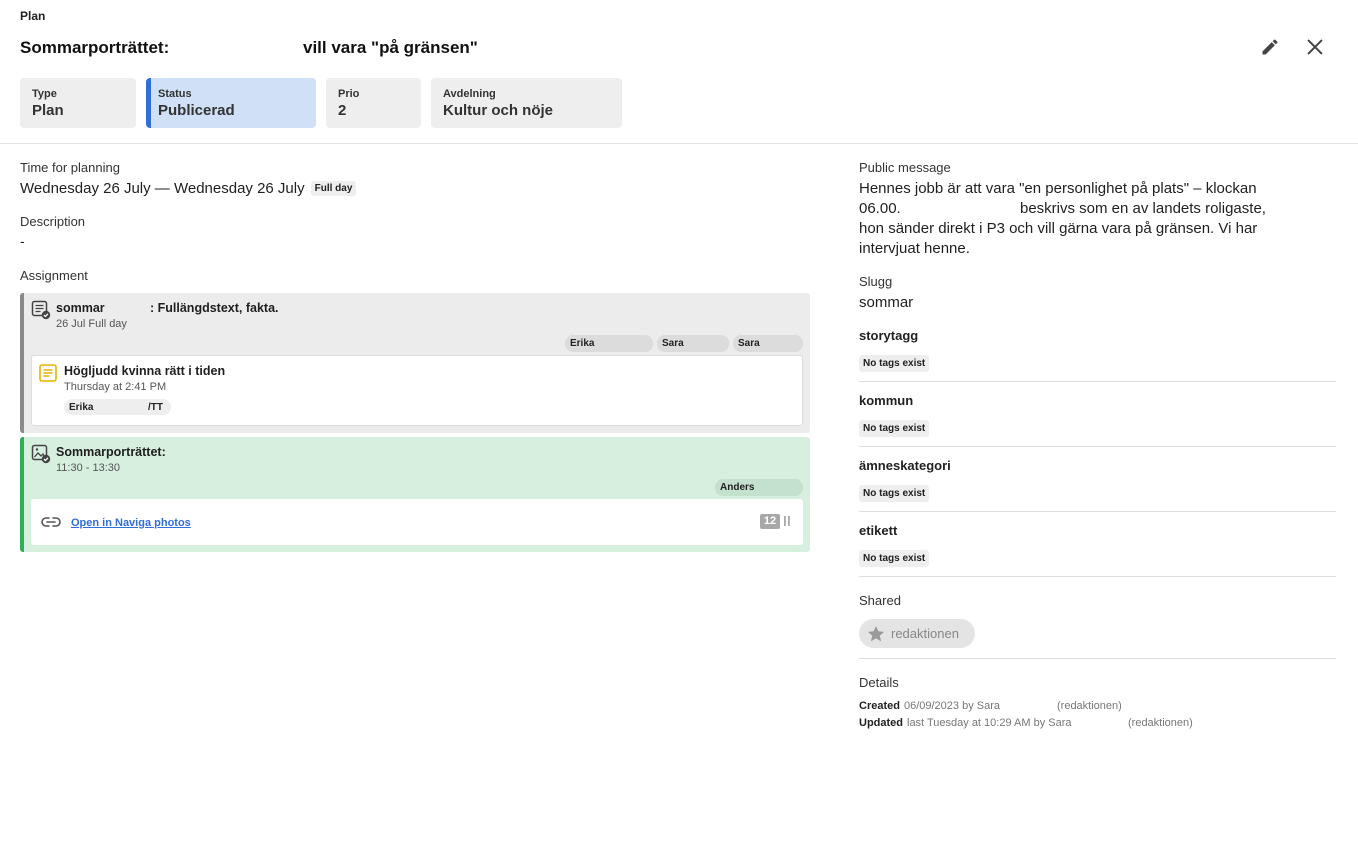 The height and width of the screenshot is (845, 1358). I want to click on open-naviga-photos-link: Open in Naviga photos, so click(131, 523).